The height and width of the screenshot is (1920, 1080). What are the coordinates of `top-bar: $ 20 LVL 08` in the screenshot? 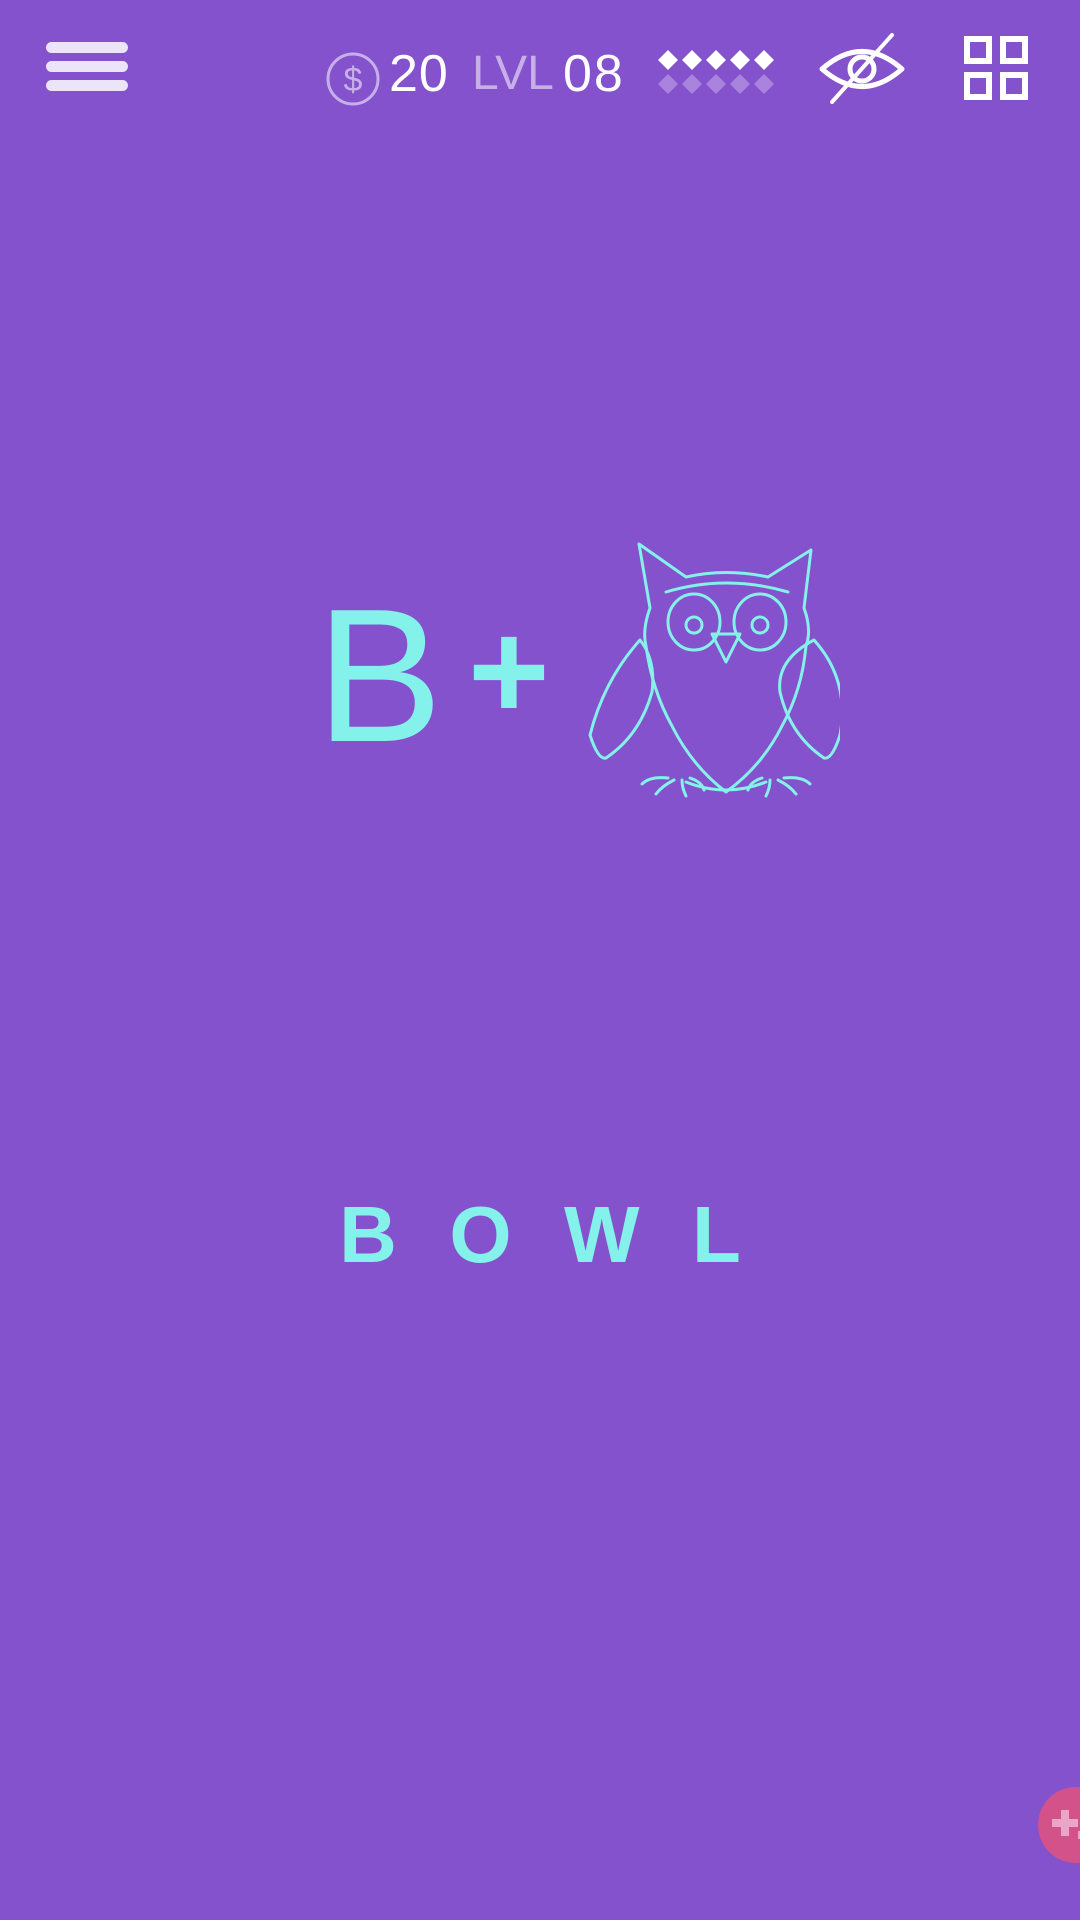 It's located at (540, 75).